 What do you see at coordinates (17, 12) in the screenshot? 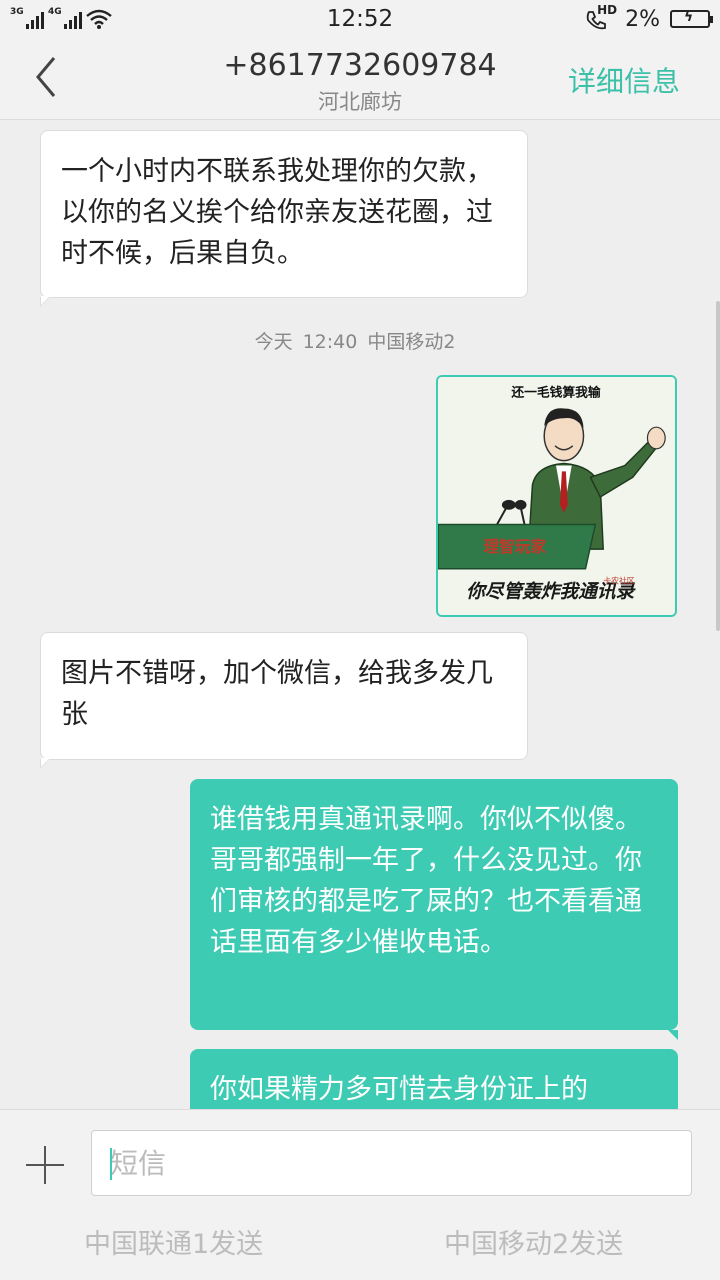
I see `network-type-1: 3G` at bounding box center [17, 12].